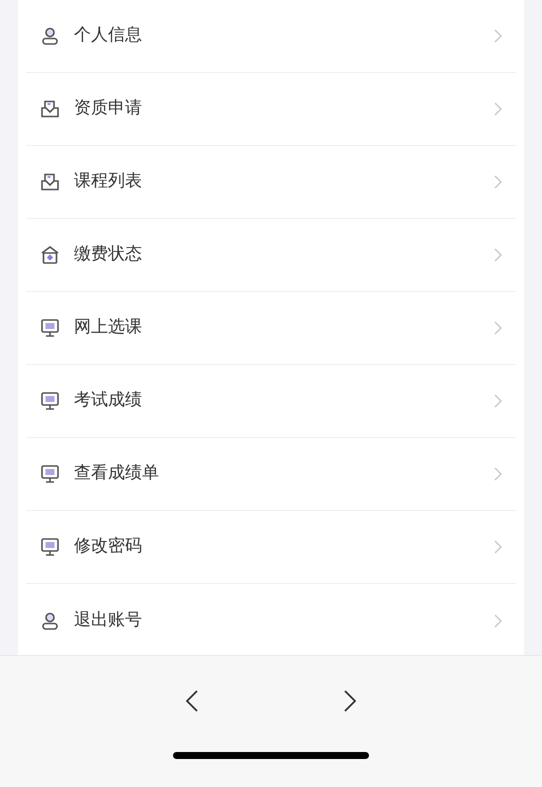  What do you see at coordinates (271, 619) in the screenshot?
I see `menu-item: 退出账号` at bounding box center [271, 619].